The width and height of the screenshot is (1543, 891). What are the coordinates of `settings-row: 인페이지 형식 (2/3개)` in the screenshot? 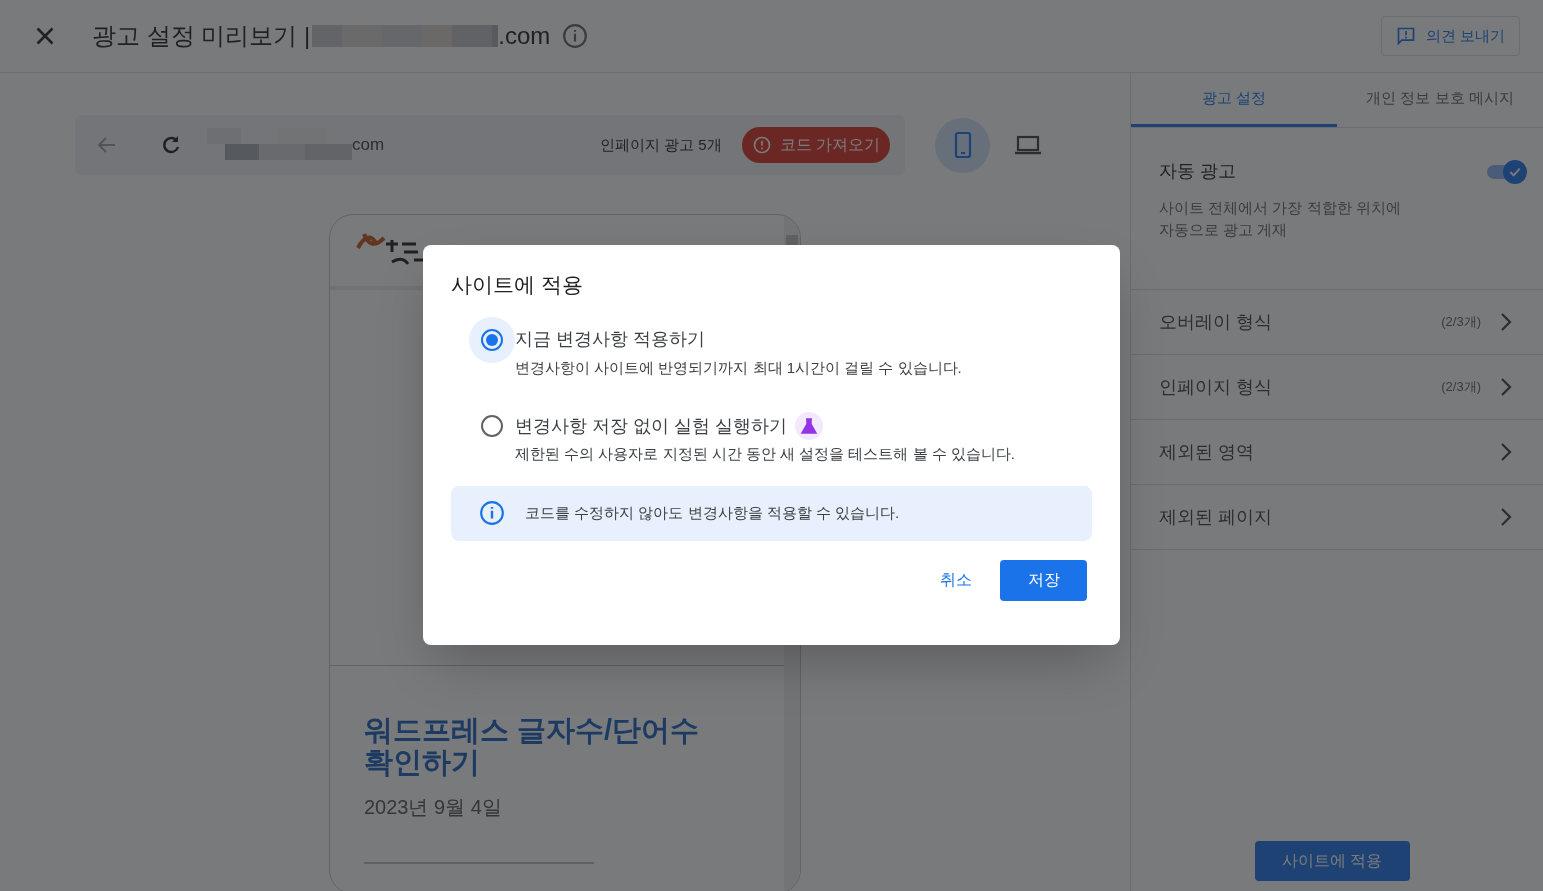 It's located at (1337, 387).